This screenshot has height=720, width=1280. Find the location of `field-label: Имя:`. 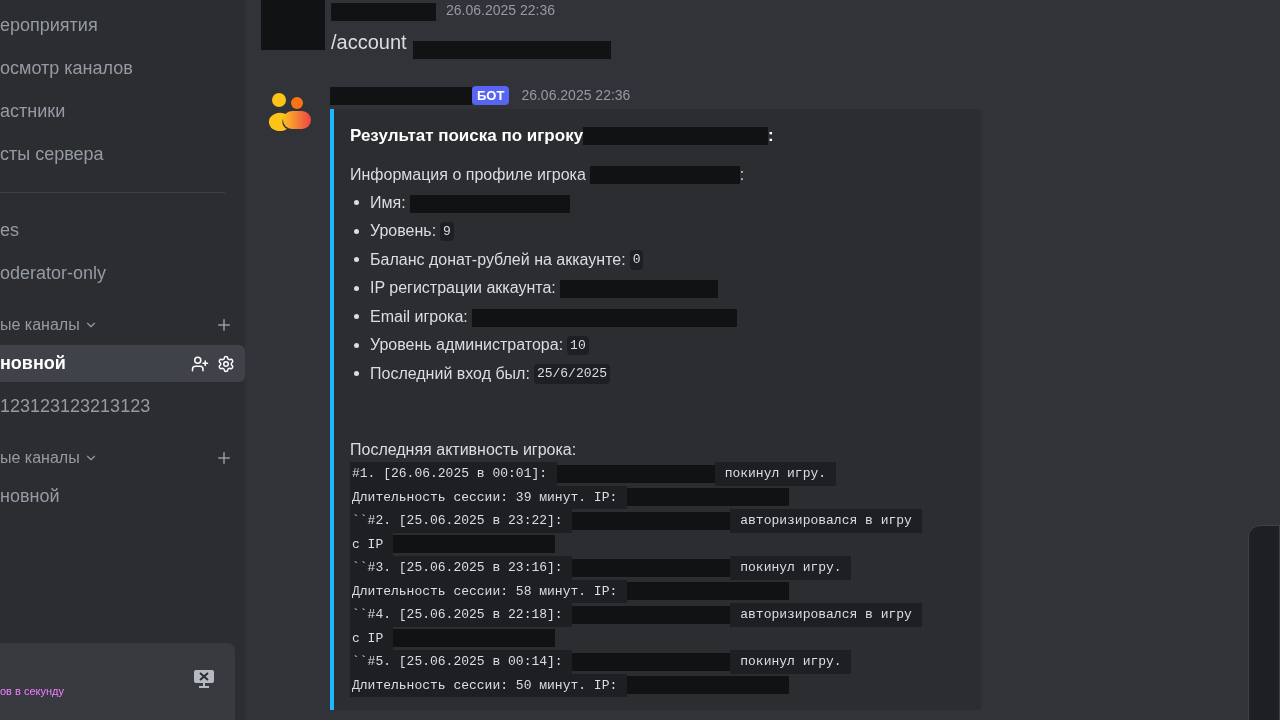

field-label: Имя: is located at coordinates (388, 202).